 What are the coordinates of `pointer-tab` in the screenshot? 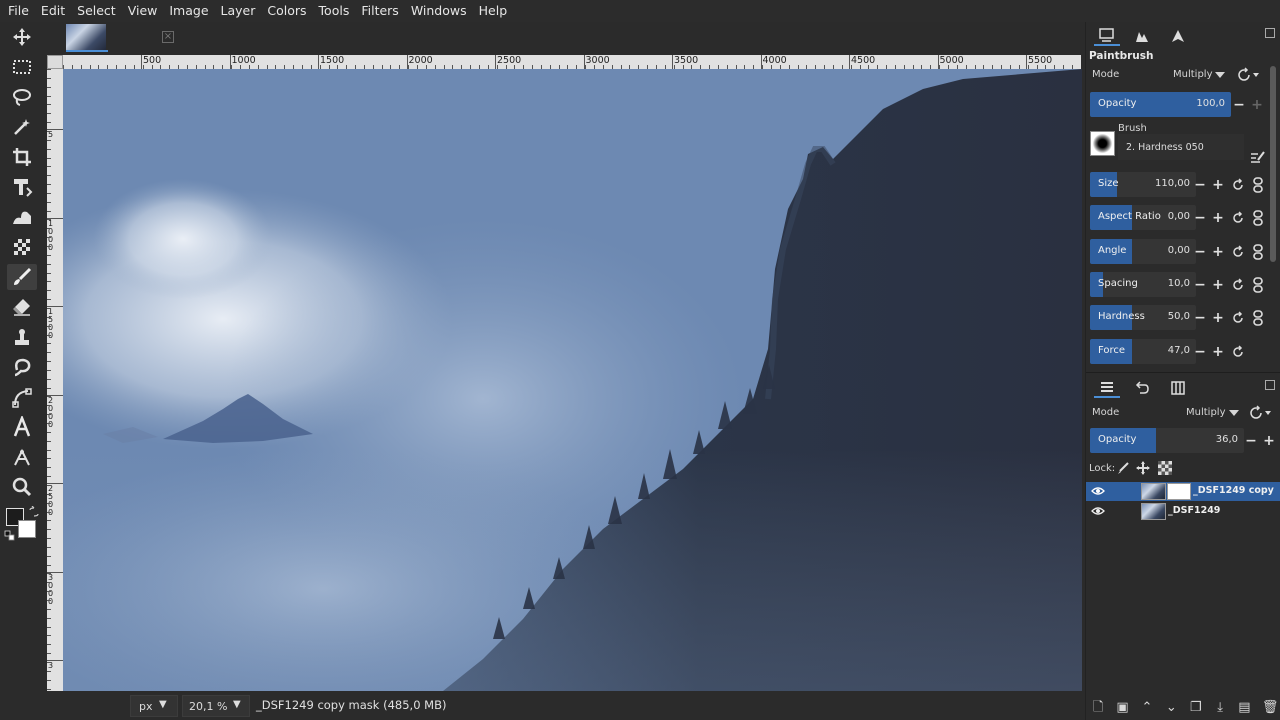 It's located at (1178, 36).